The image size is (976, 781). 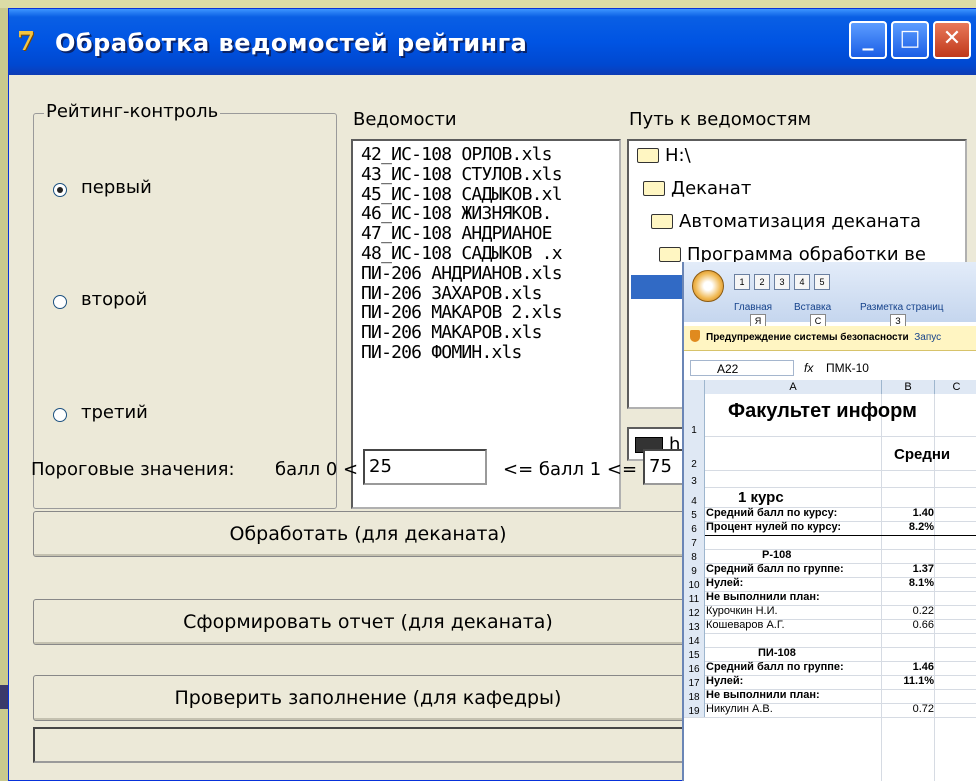 I want to click on close-button: ✕, so click(x=952, y=40).